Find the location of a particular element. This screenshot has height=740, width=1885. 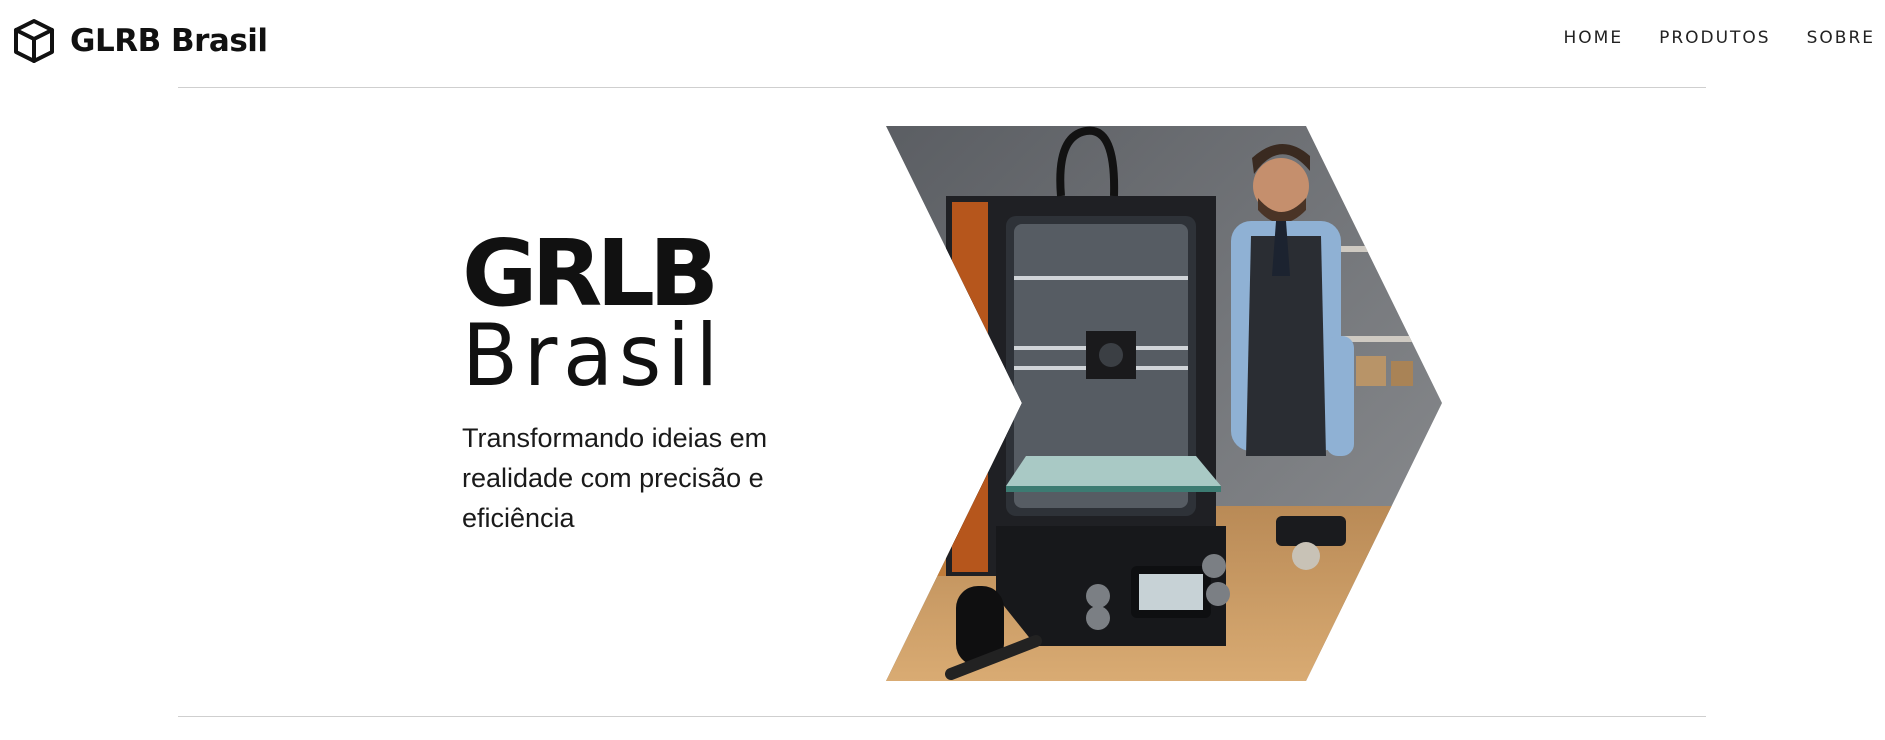

brand-name: GLRB Brasil is located at coordinates (169, 41).